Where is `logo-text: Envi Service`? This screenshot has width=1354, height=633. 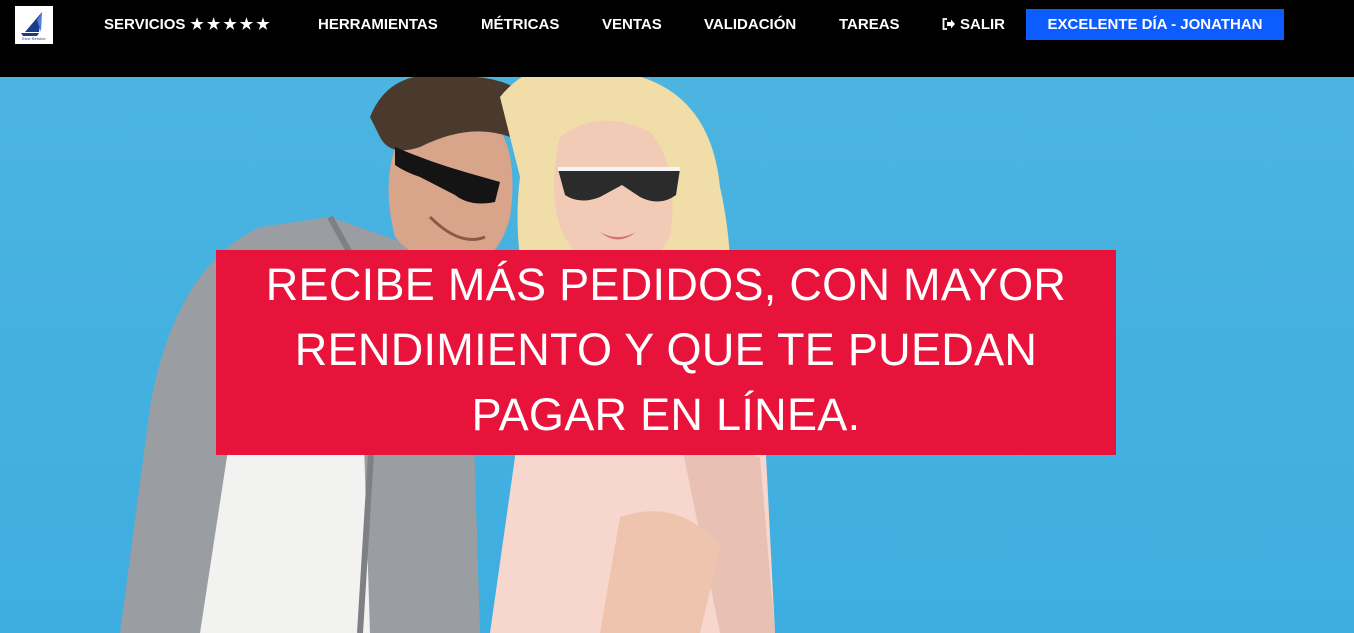 logo-text: Envi Service is located at coordinates (34, 38).